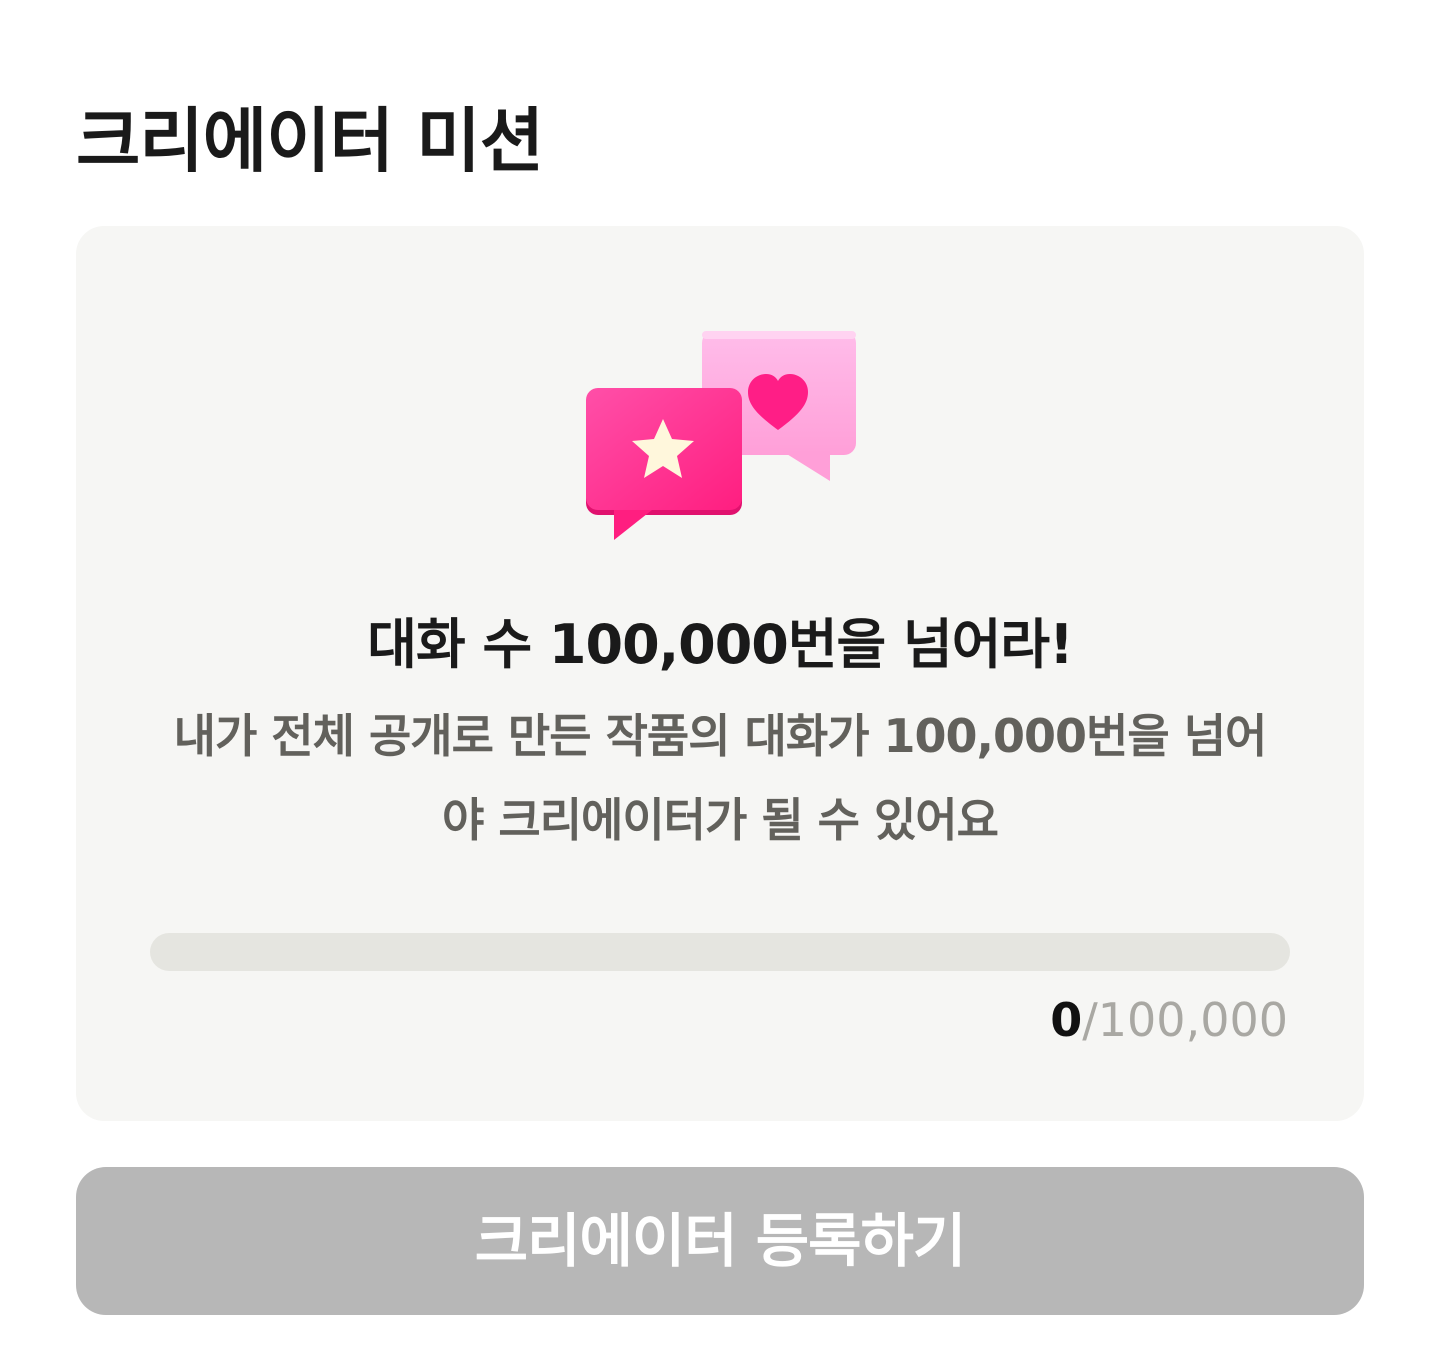 The height and width of the screenshot is (1367, 1440). I want to click on progress-count: 0/100,000, so click(1169, 1020).